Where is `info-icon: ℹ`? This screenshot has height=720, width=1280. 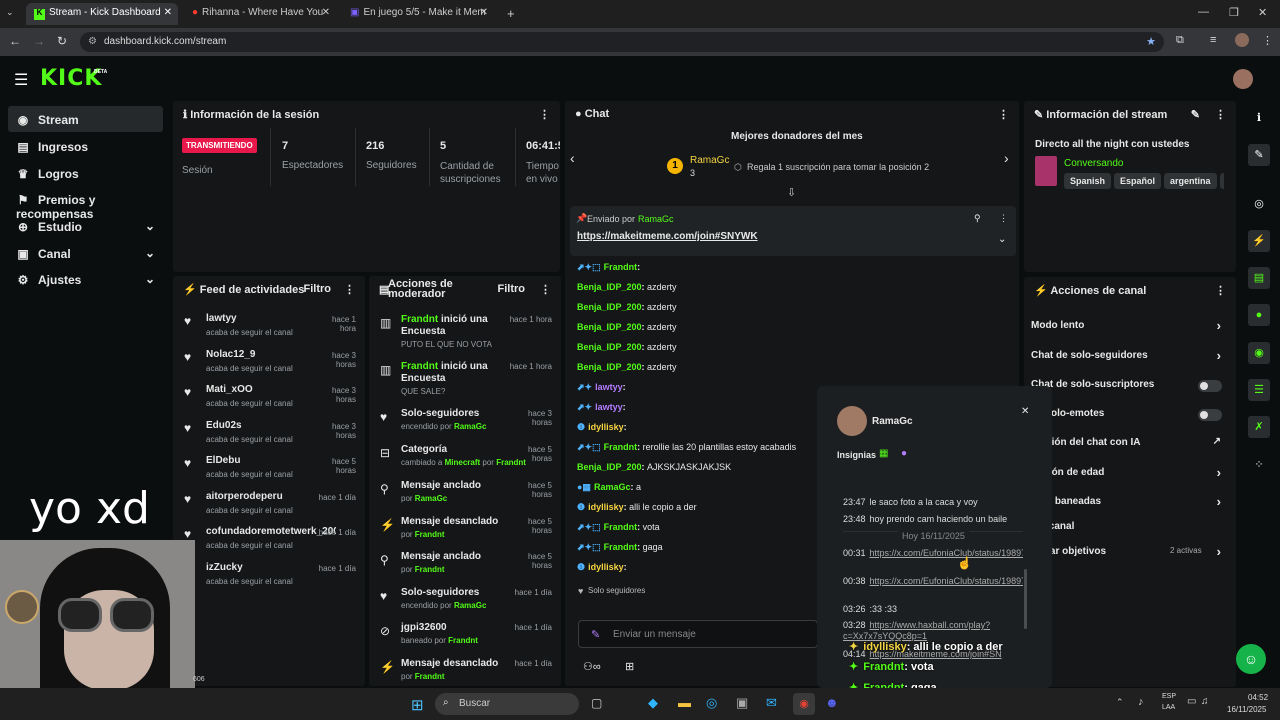
info-icon: ℹ is located at coordinates (1259, 118).